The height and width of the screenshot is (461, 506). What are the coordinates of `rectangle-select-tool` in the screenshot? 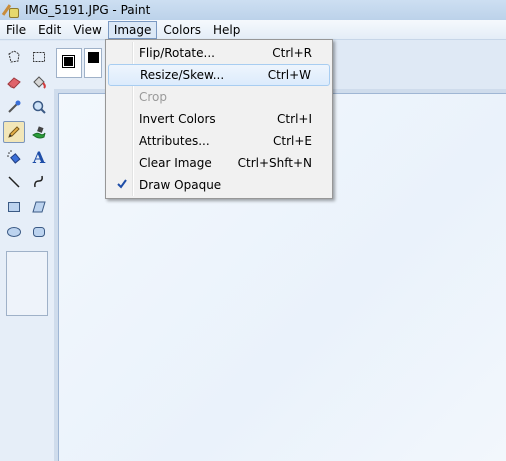 It's located at (39, 57).